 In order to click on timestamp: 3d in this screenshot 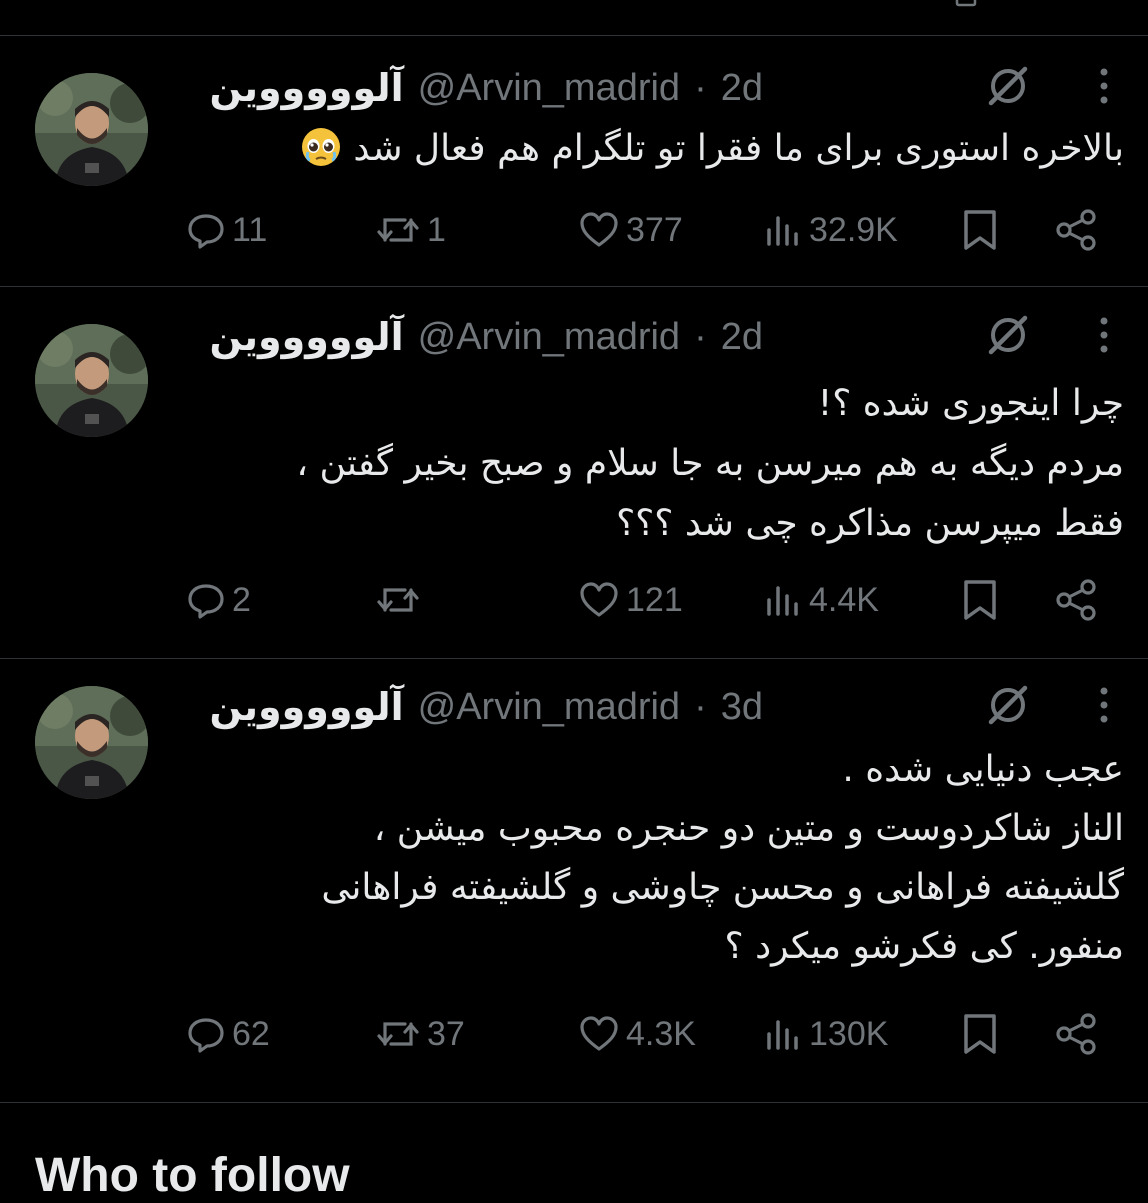, I will do `click(742, 707)`.